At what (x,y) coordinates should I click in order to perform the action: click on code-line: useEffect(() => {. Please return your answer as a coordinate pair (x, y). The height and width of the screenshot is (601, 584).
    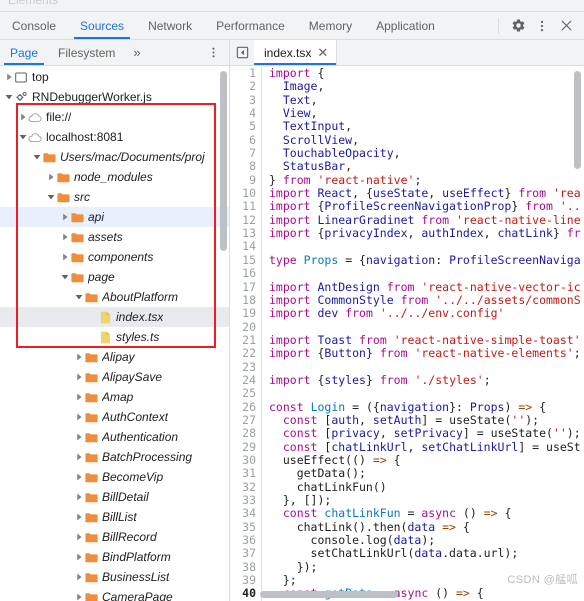
    Looking at the image, I should click on (426, 460).